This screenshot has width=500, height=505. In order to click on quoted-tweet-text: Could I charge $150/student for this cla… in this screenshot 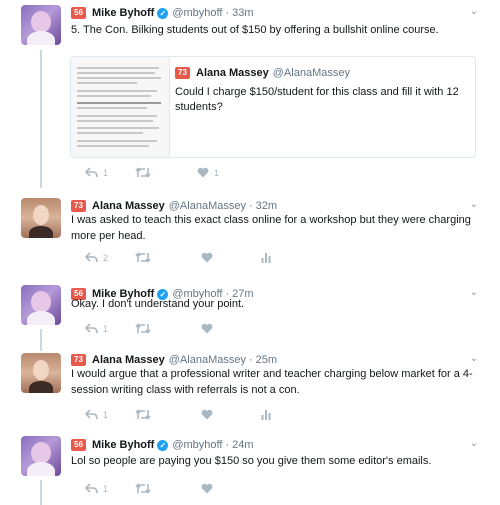, I will do `click(317, 99)`.